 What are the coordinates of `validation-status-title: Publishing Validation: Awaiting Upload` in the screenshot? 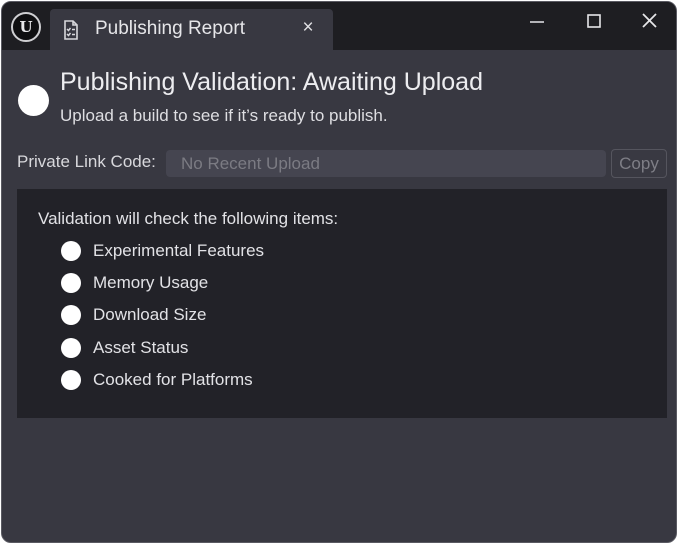 It's located at (271, 82).